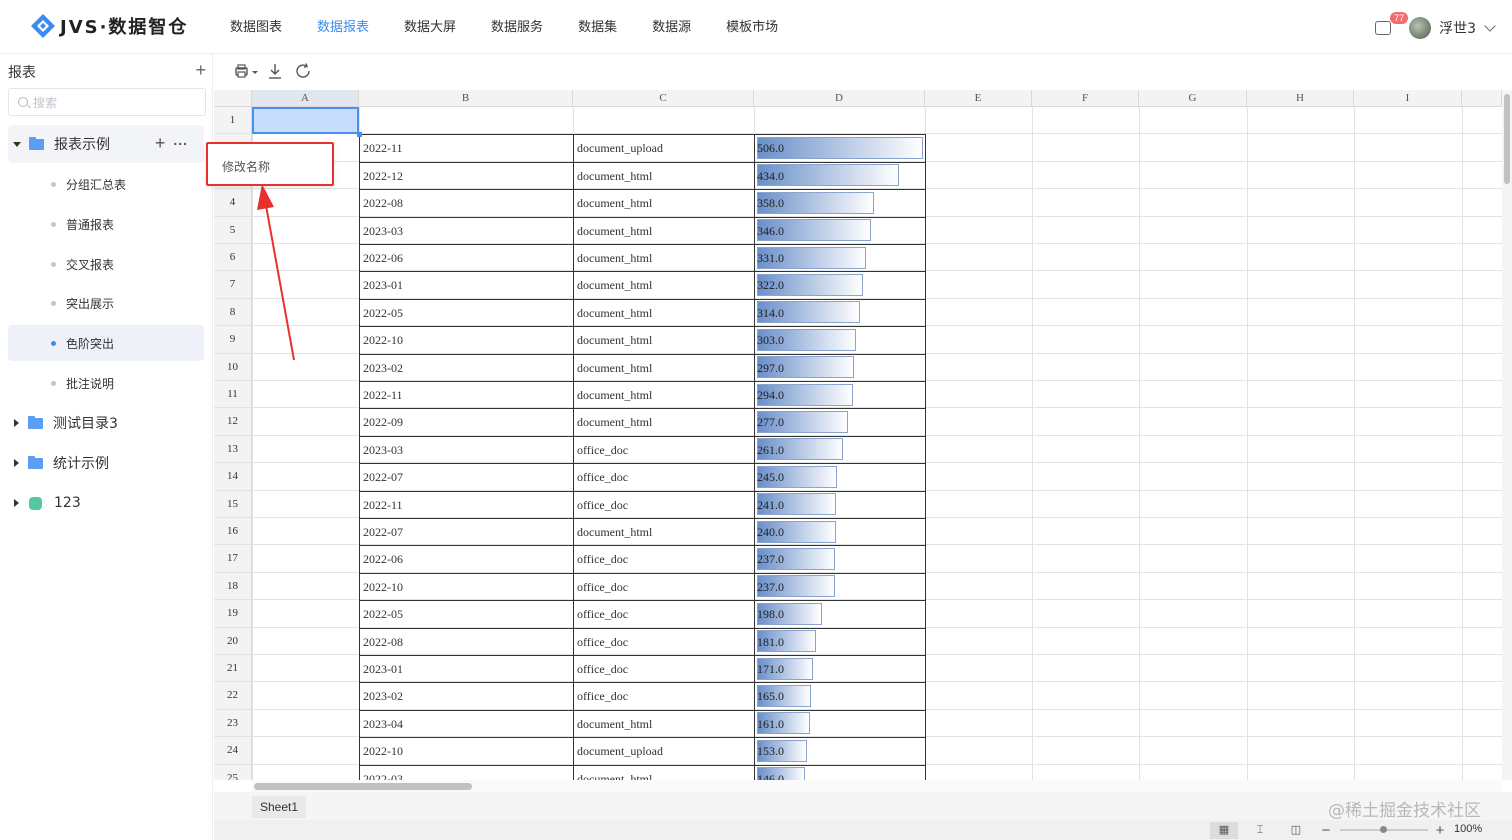 This screenshot has height=840, width=1512. What do you see at coordinates (233, 367) in the screenshot?
I see `row-header: 10` at bounding box center [233, 367].